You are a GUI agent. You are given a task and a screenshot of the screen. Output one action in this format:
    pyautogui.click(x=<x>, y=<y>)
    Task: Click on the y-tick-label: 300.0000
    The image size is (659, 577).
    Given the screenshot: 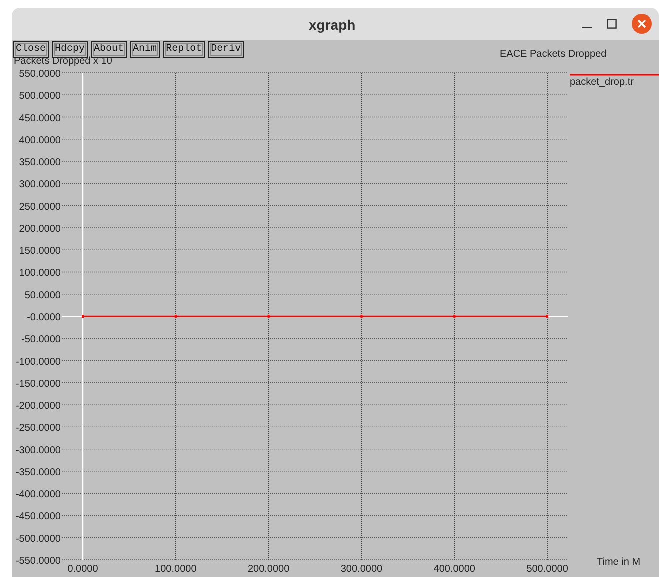 What is the action you would take?
    pyautogui.click(x=40, y=185)
    